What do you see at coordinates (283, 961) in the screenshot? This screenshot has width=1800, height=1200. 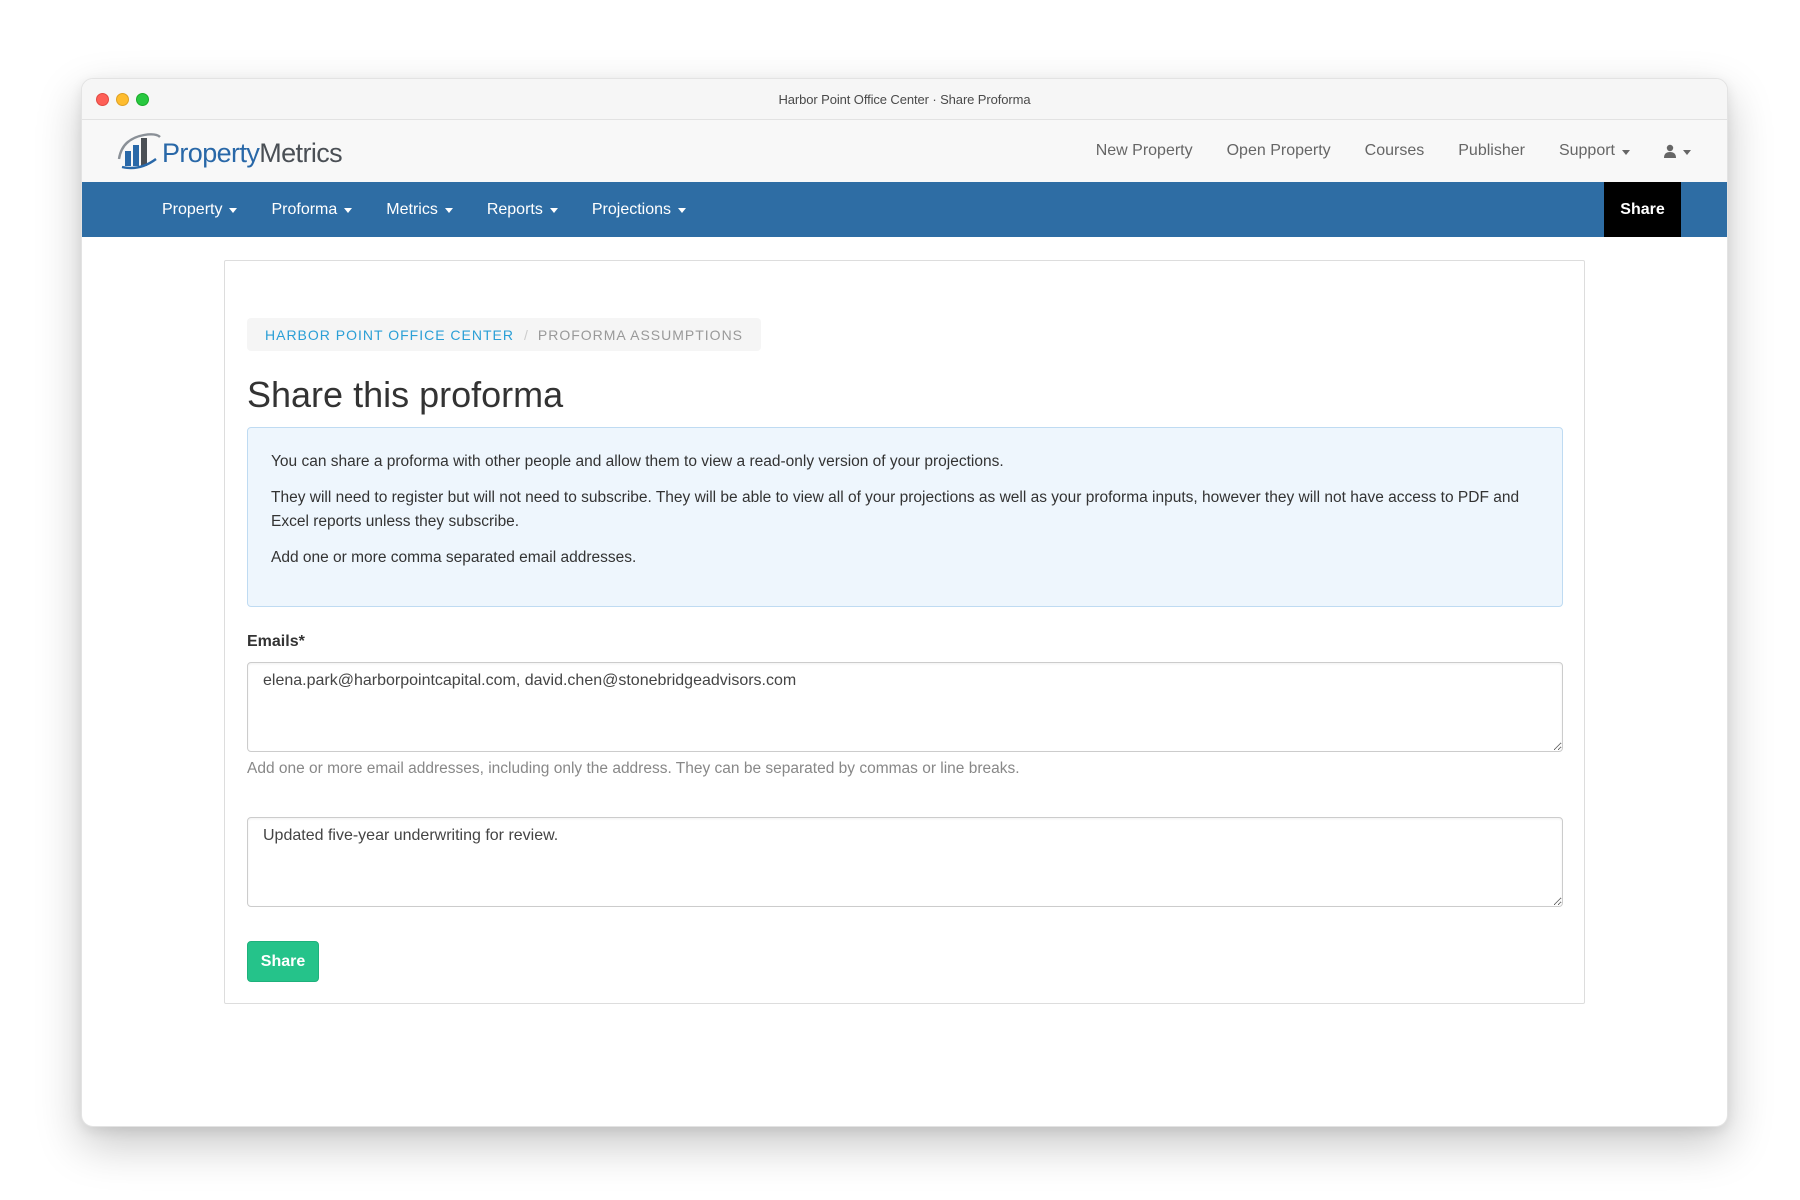 I see `share-submit-button: Share` at bounding box center [283, 961].